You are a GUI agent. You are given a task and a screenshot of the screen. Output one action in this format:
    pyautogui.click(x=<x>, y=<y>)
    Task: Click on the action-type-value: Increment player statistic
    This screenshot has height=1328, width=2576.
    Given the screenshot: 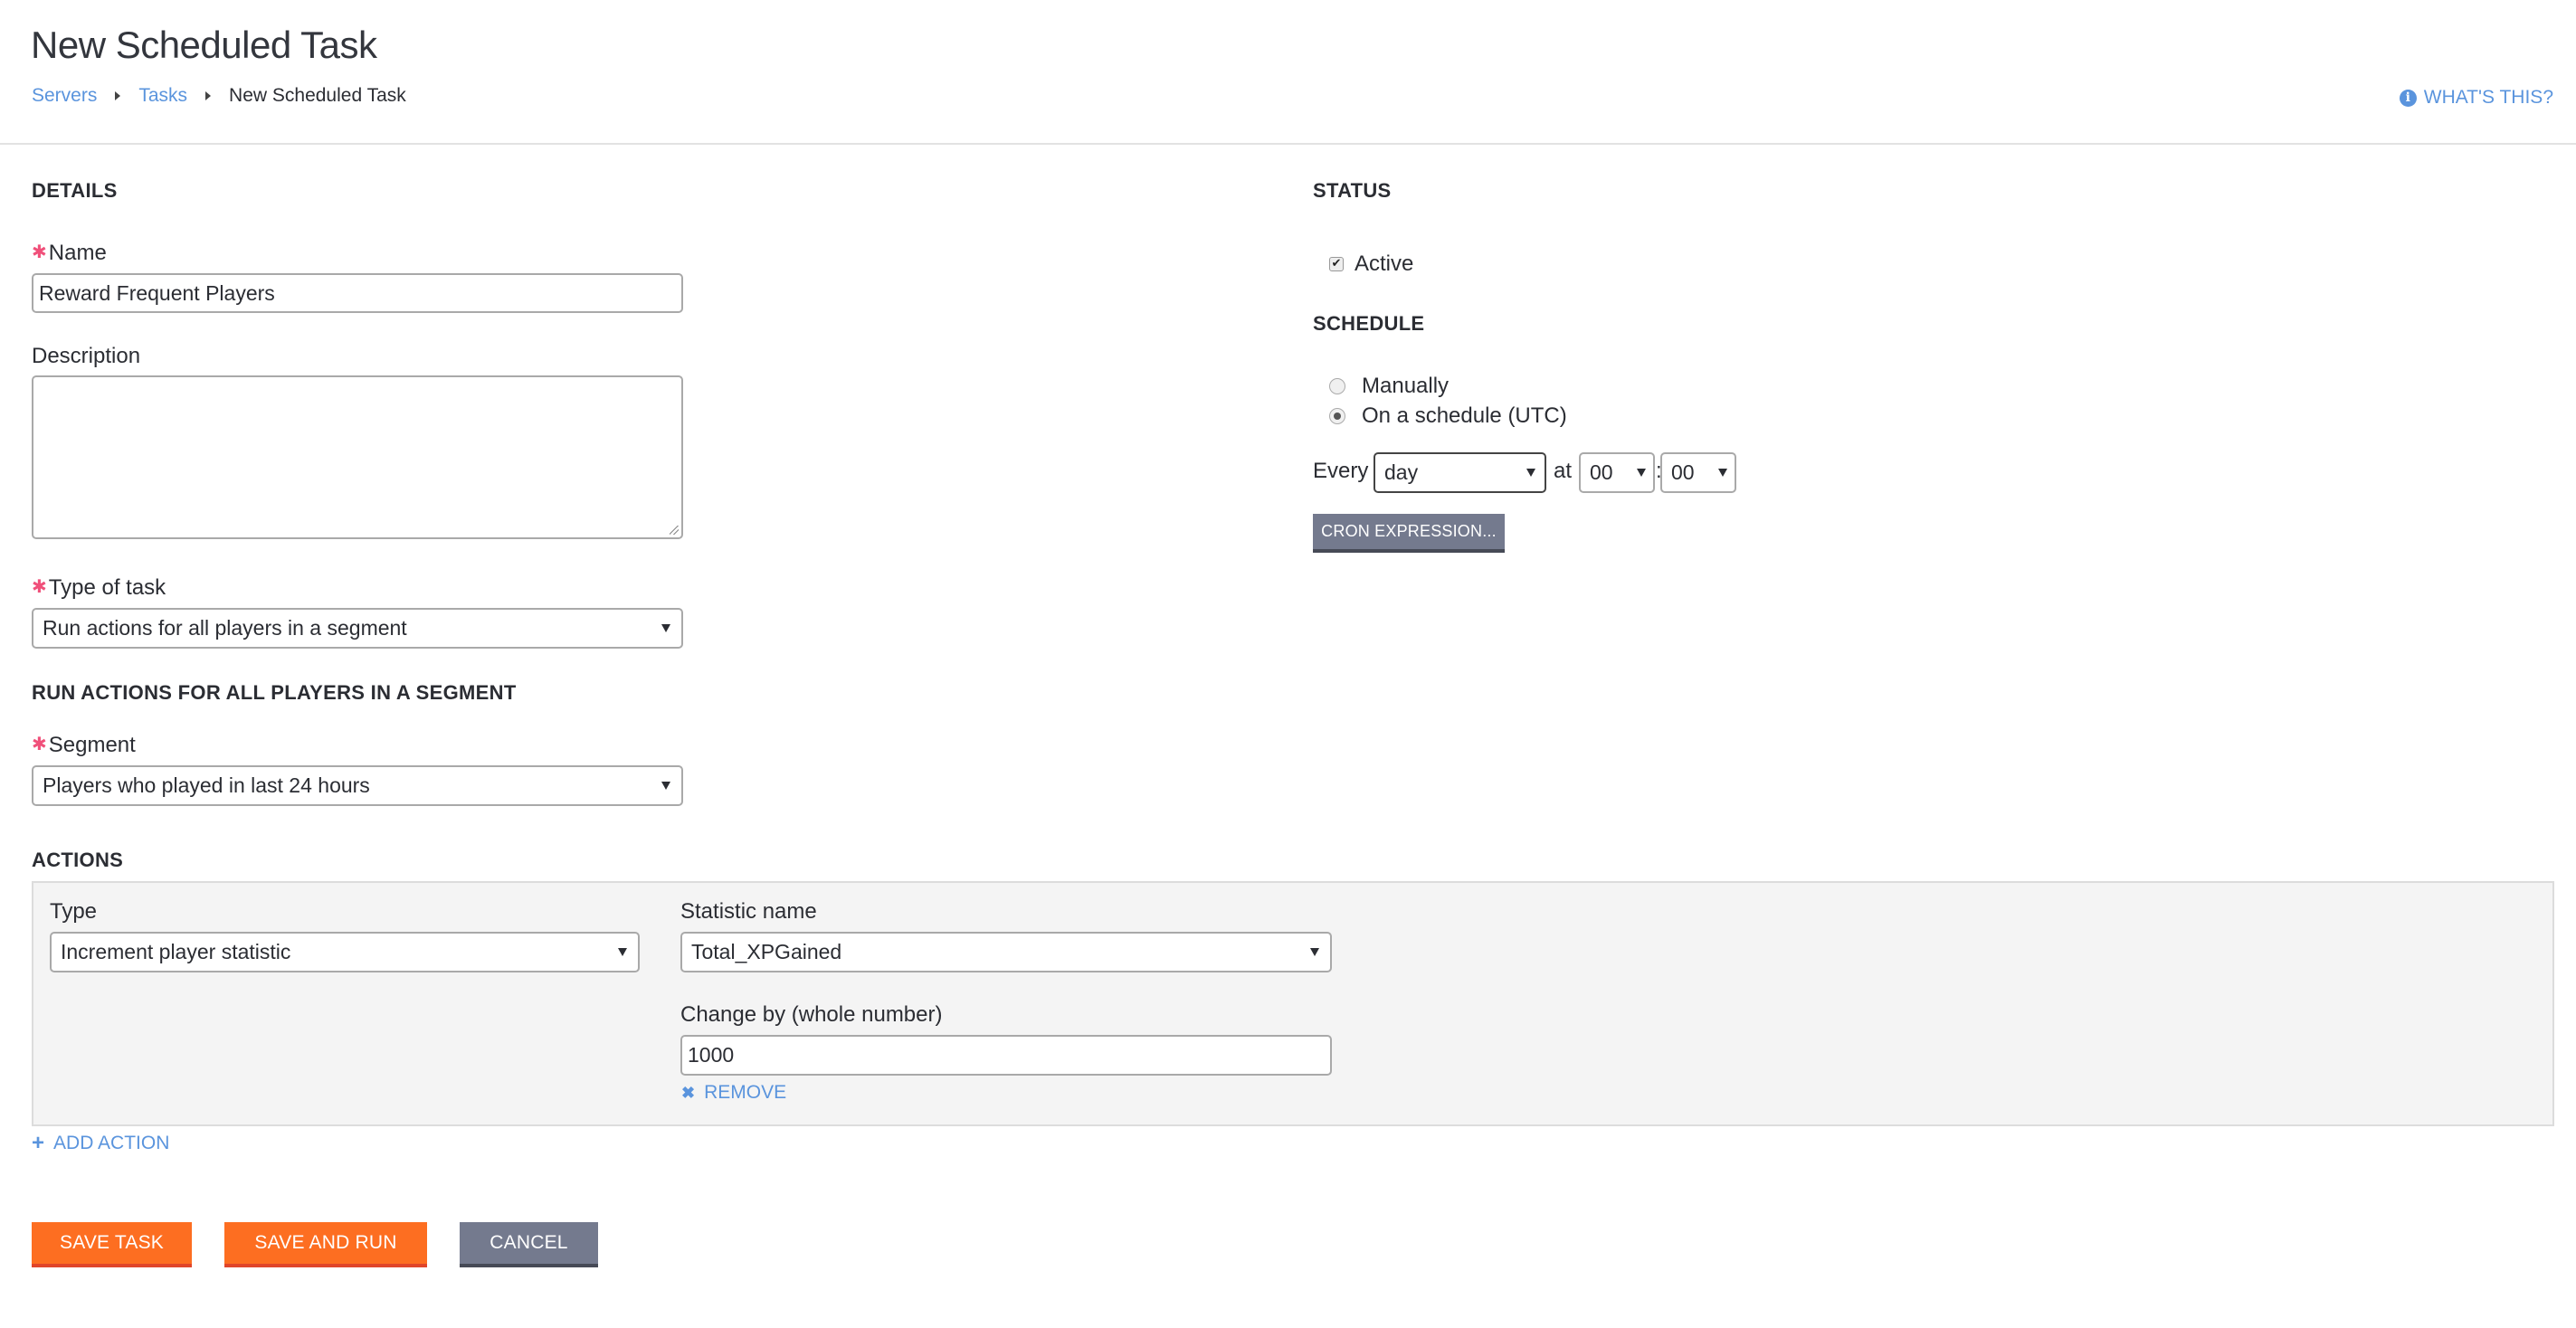 What is the action you would take?
    pyautogui.click(x=176, y=951)
    